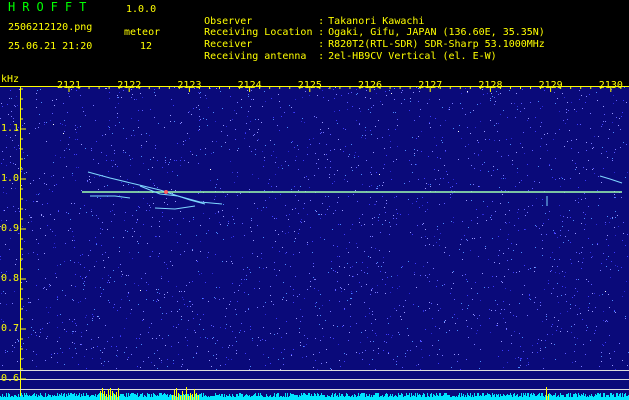  What do you see at coordinates (51, 7) in the screenshot?
I see `app-brand: HROFFT` at bounding box center [51, 7].